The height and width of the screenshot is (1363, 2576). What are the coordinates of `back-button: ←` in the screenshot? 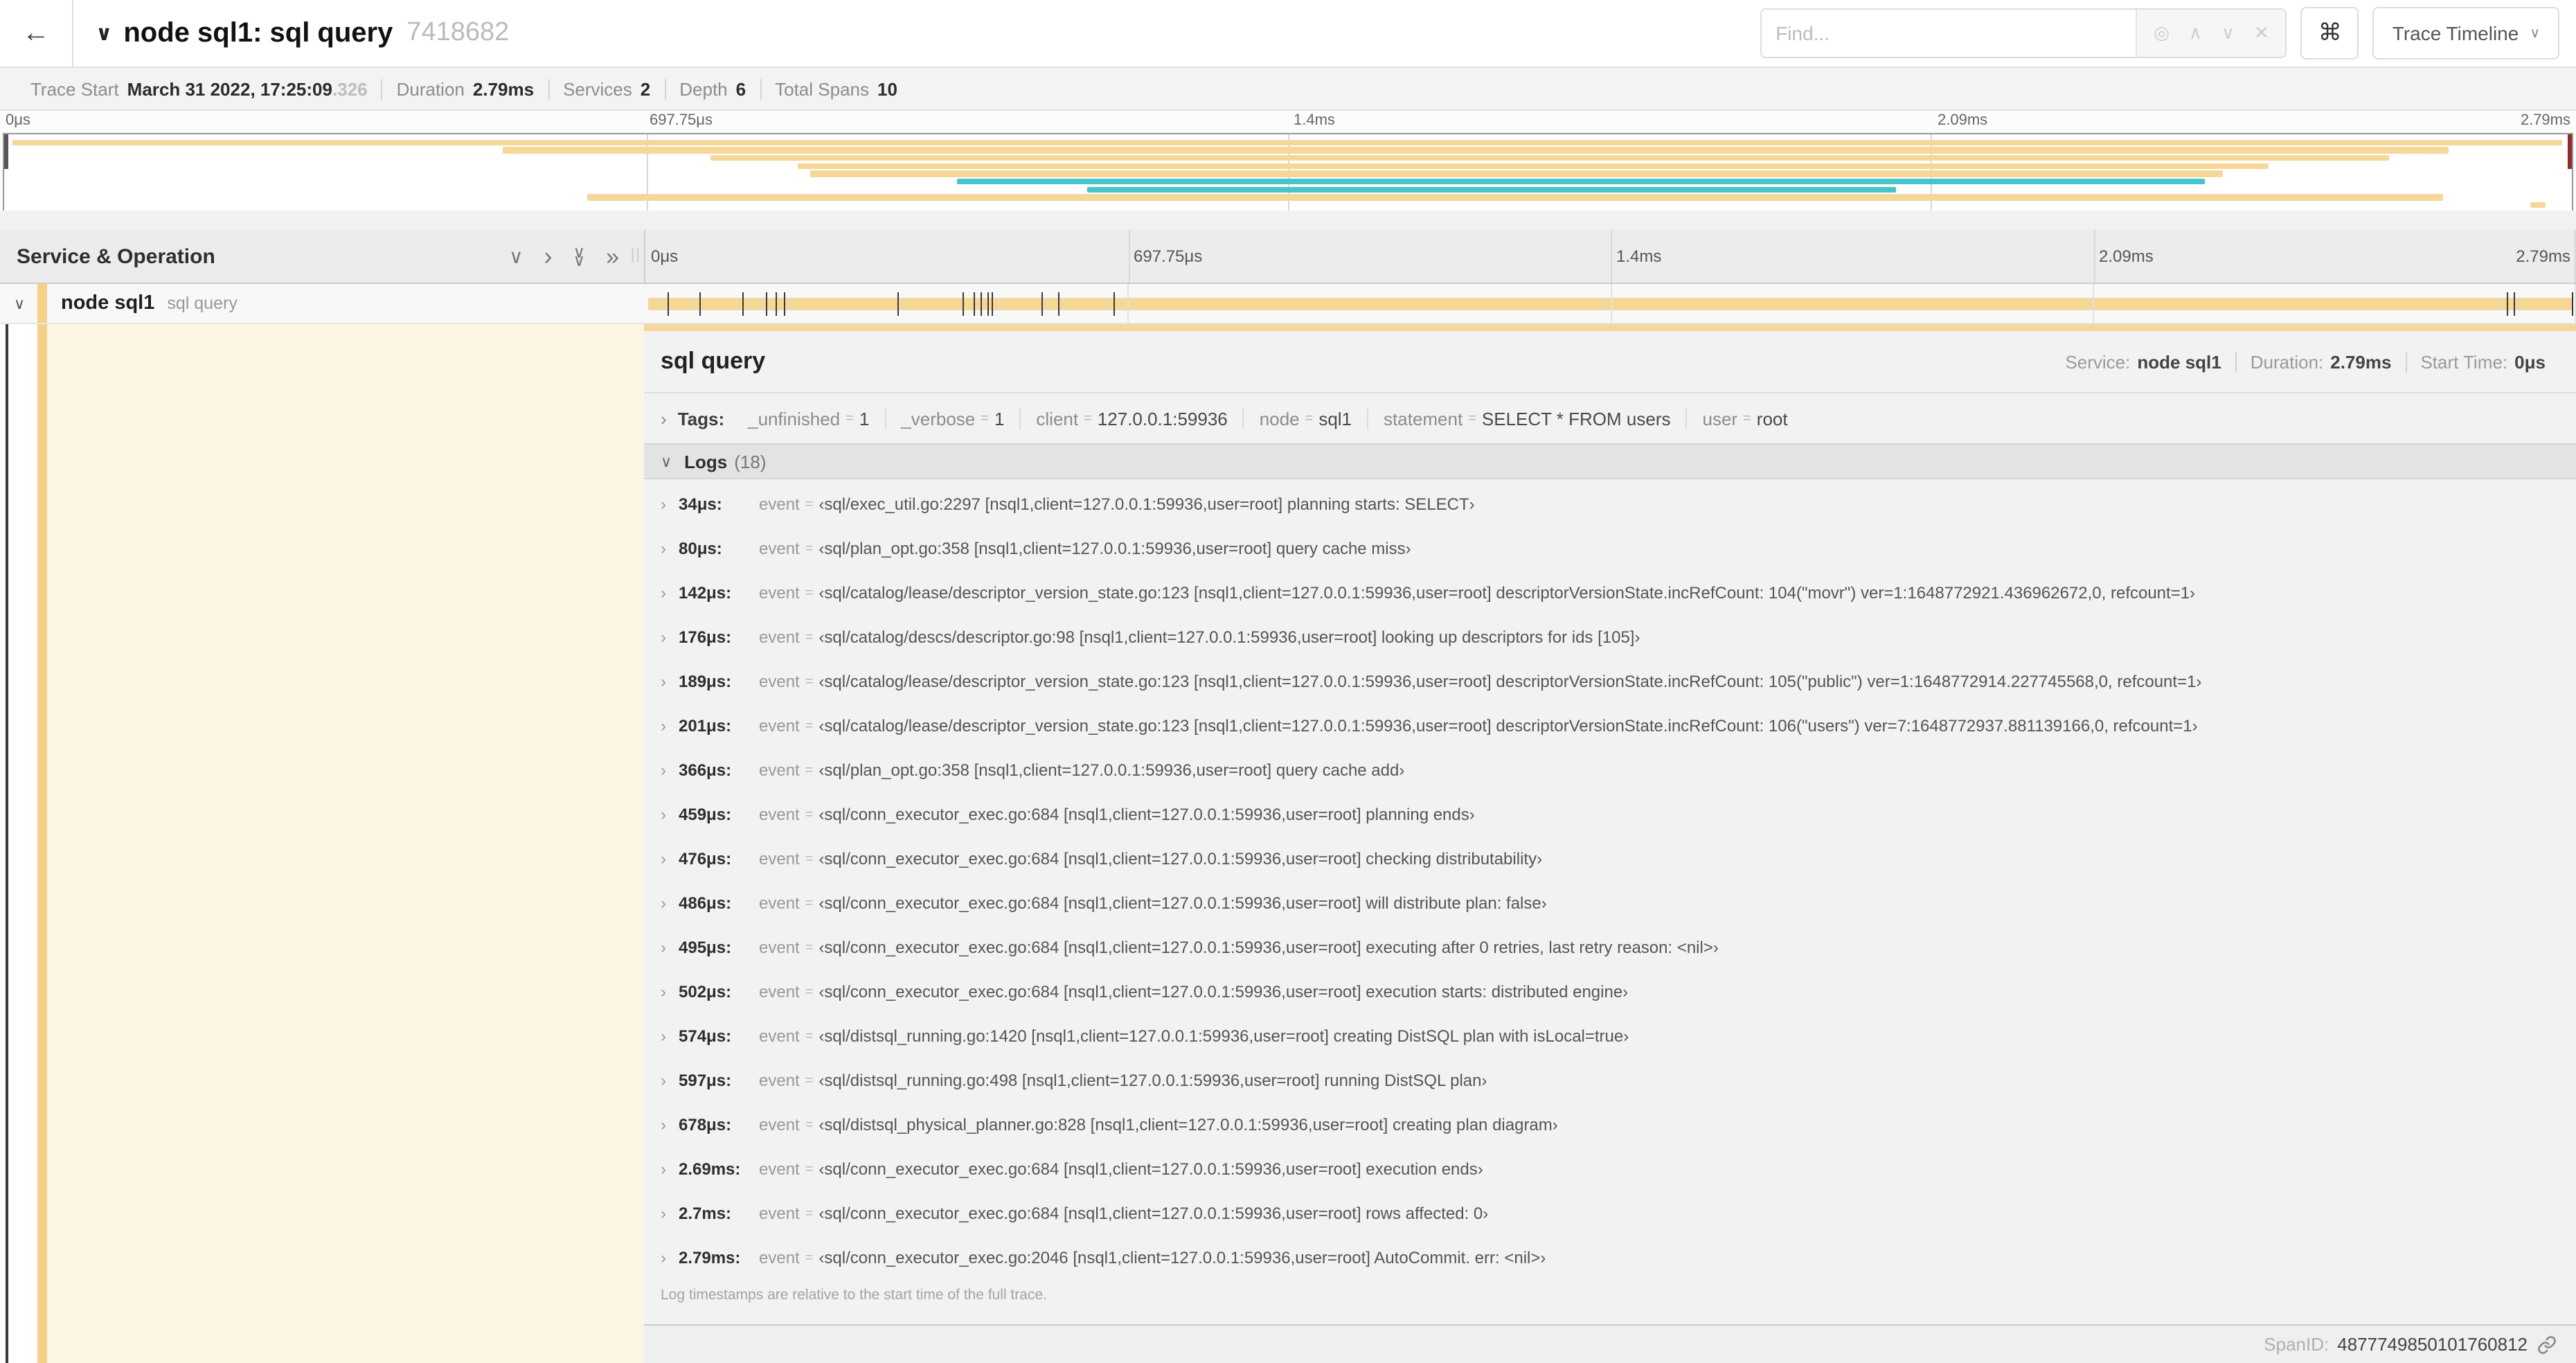 It's located at (37, 33).